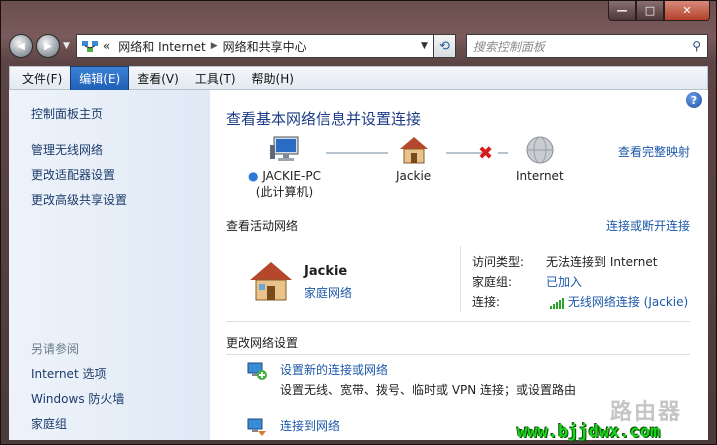 The height and width of the screenshot is (445, 717). Describe the element at coordinates (498, 262) in the screenshot. I see `access-type-label: 访问类型:` at that location.